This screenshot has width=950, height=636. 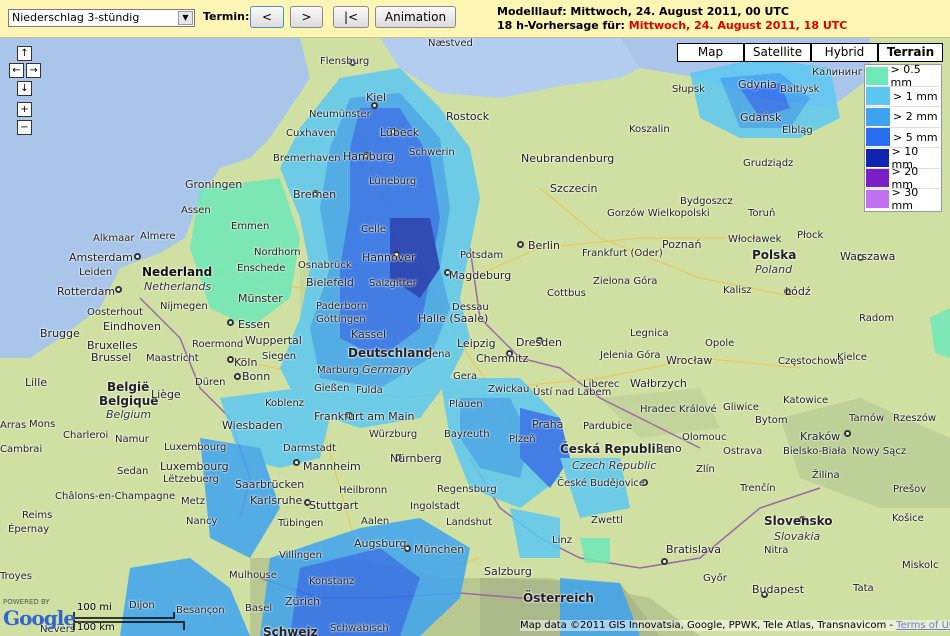 I want to click on place-label: Polska, so click(x=774, y=255).